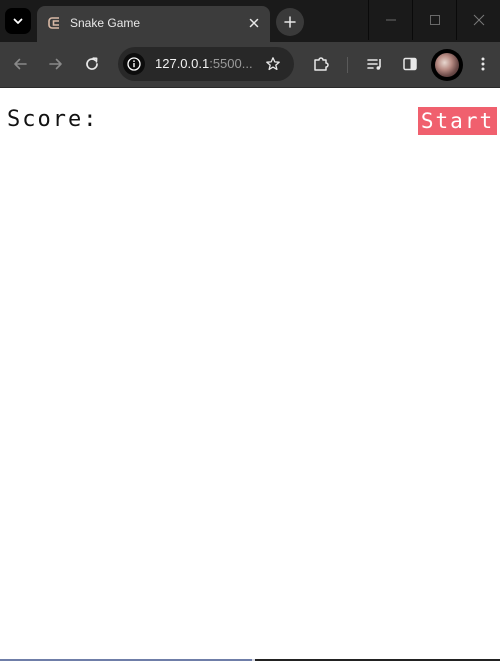 Image resolution: width=500 pixels, height=661 pixels. I want to click on avatar-image, so click(447, 65).